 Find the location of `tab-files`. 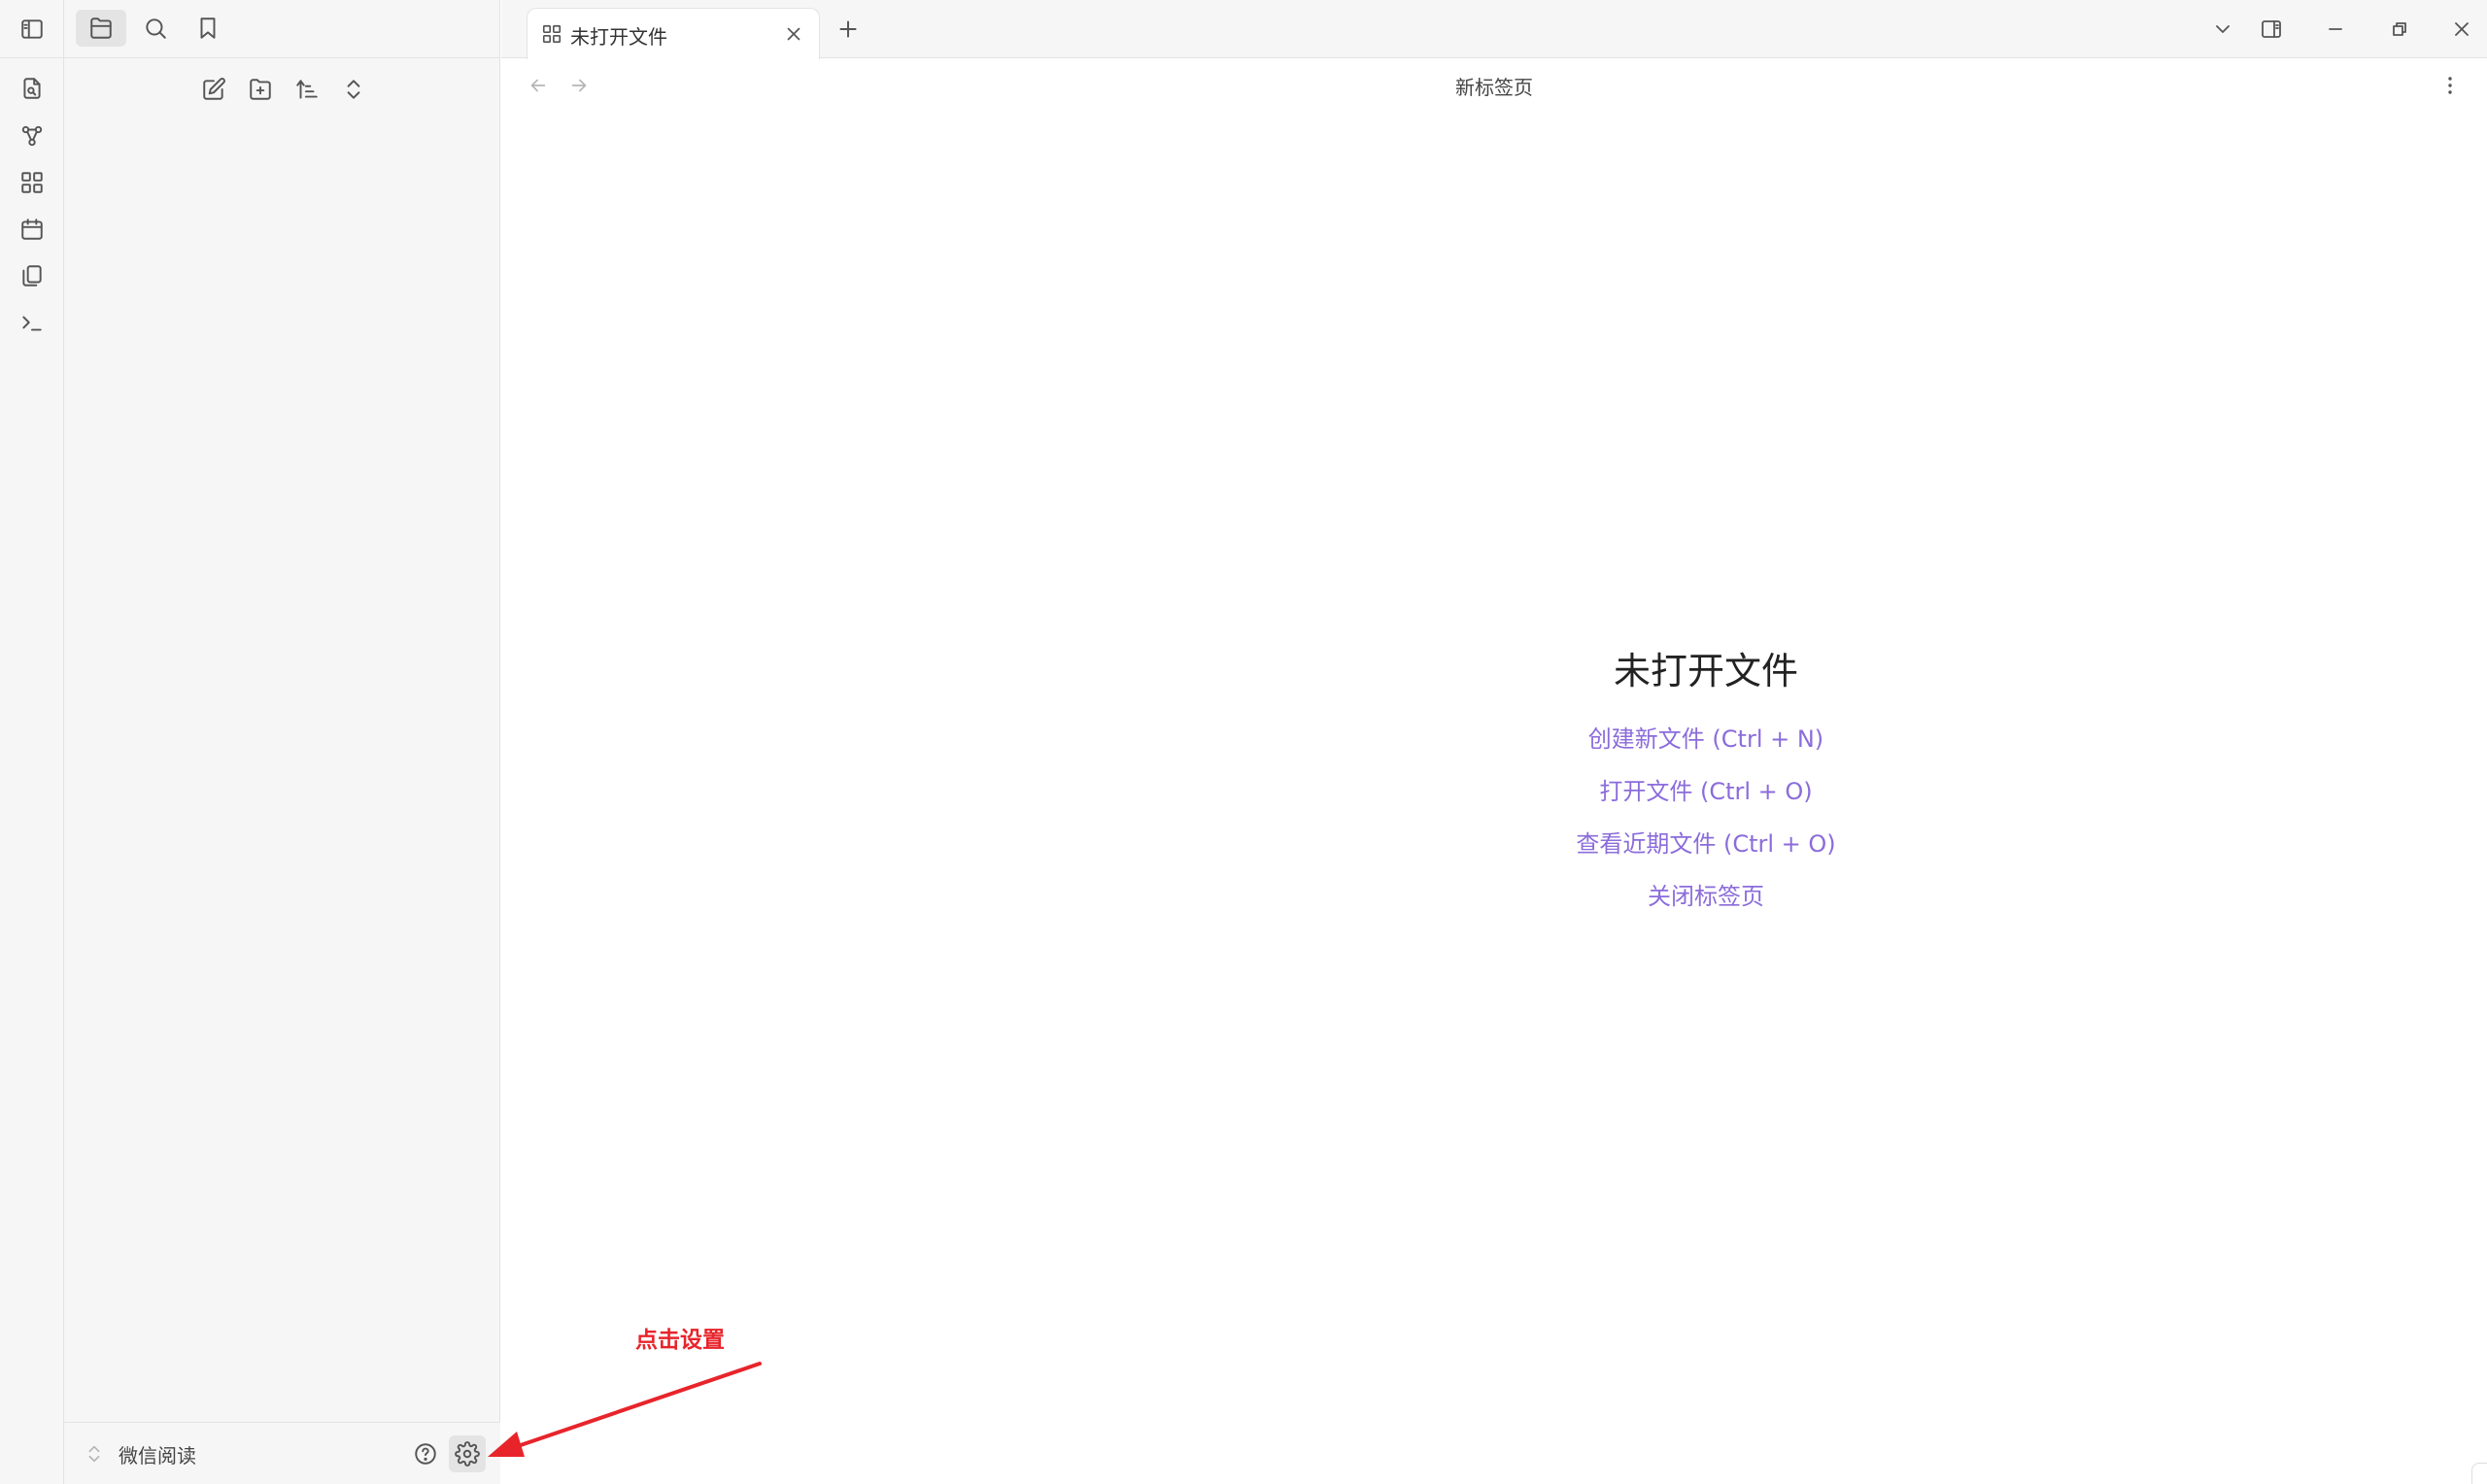

tab-files is located at coordinates (101, 28).